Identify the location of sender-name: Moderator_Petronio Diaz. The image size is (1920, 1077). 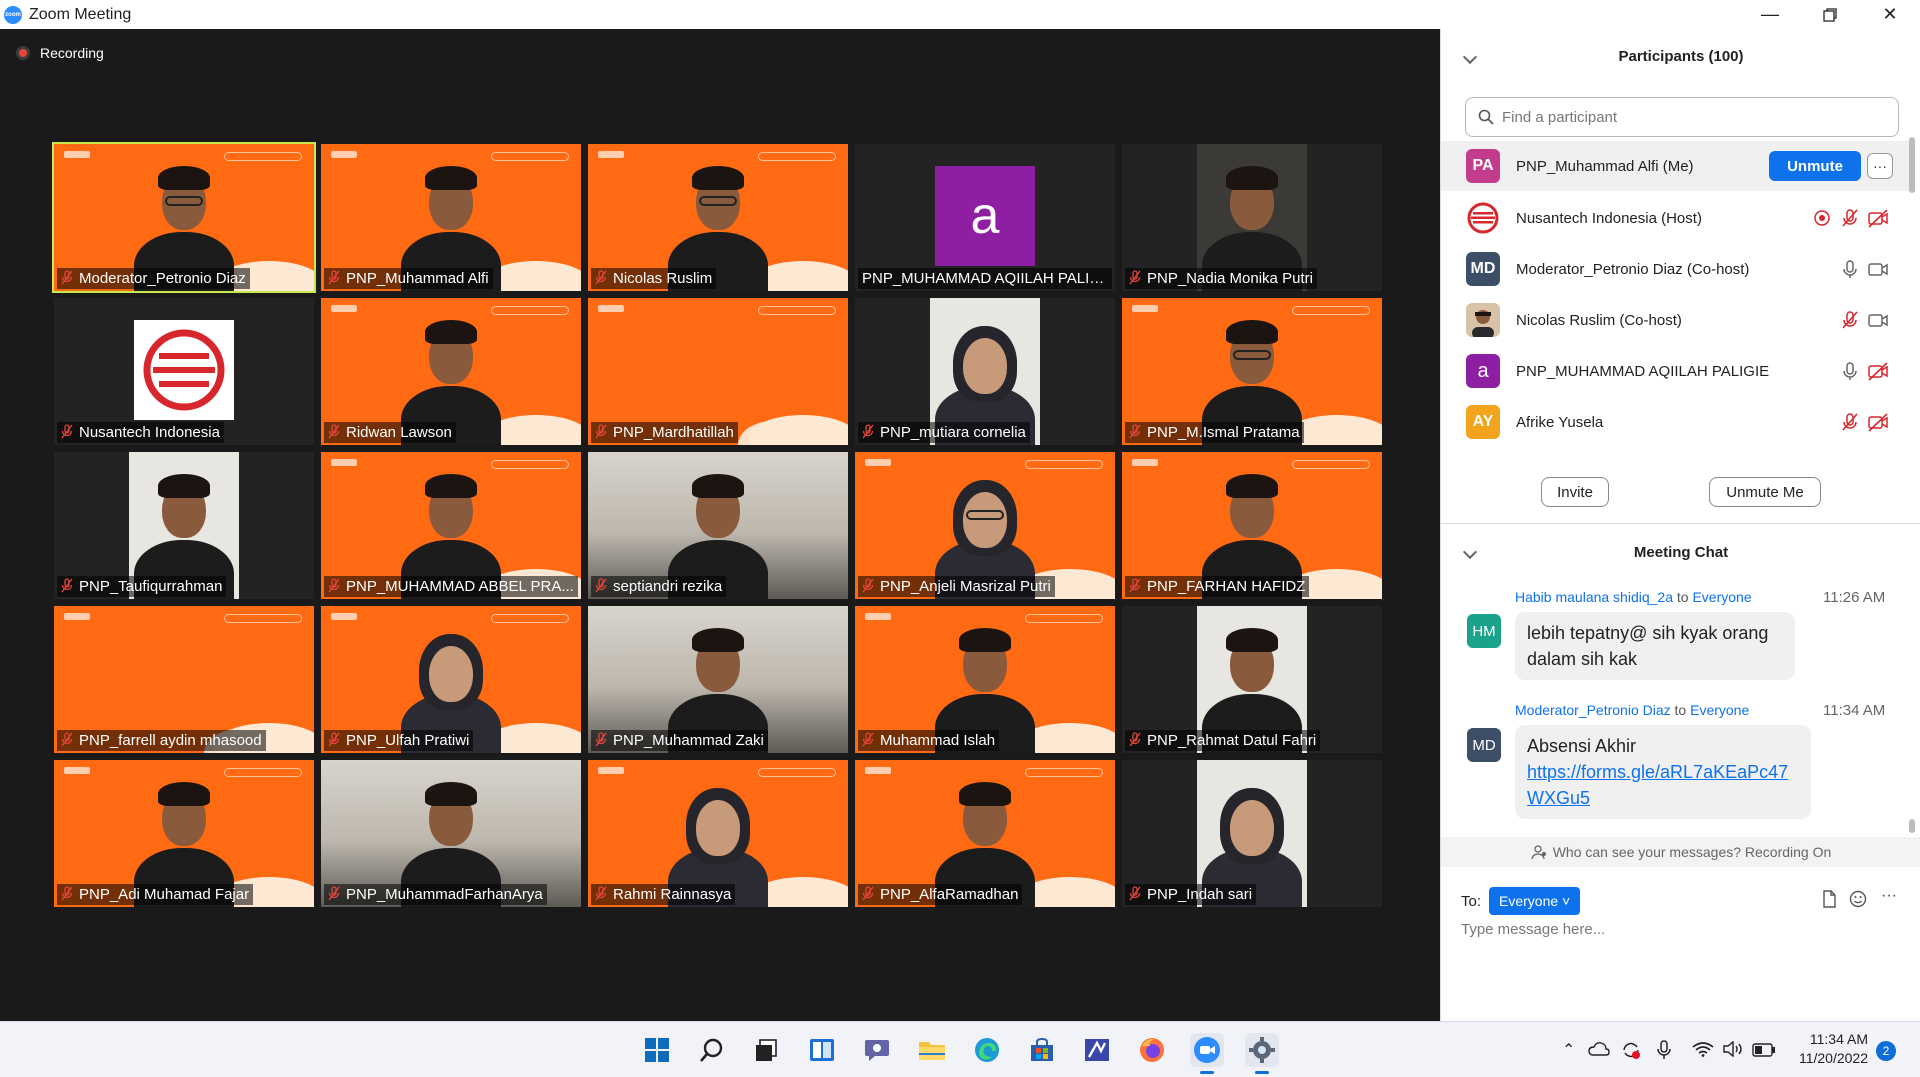
(1593, 710).